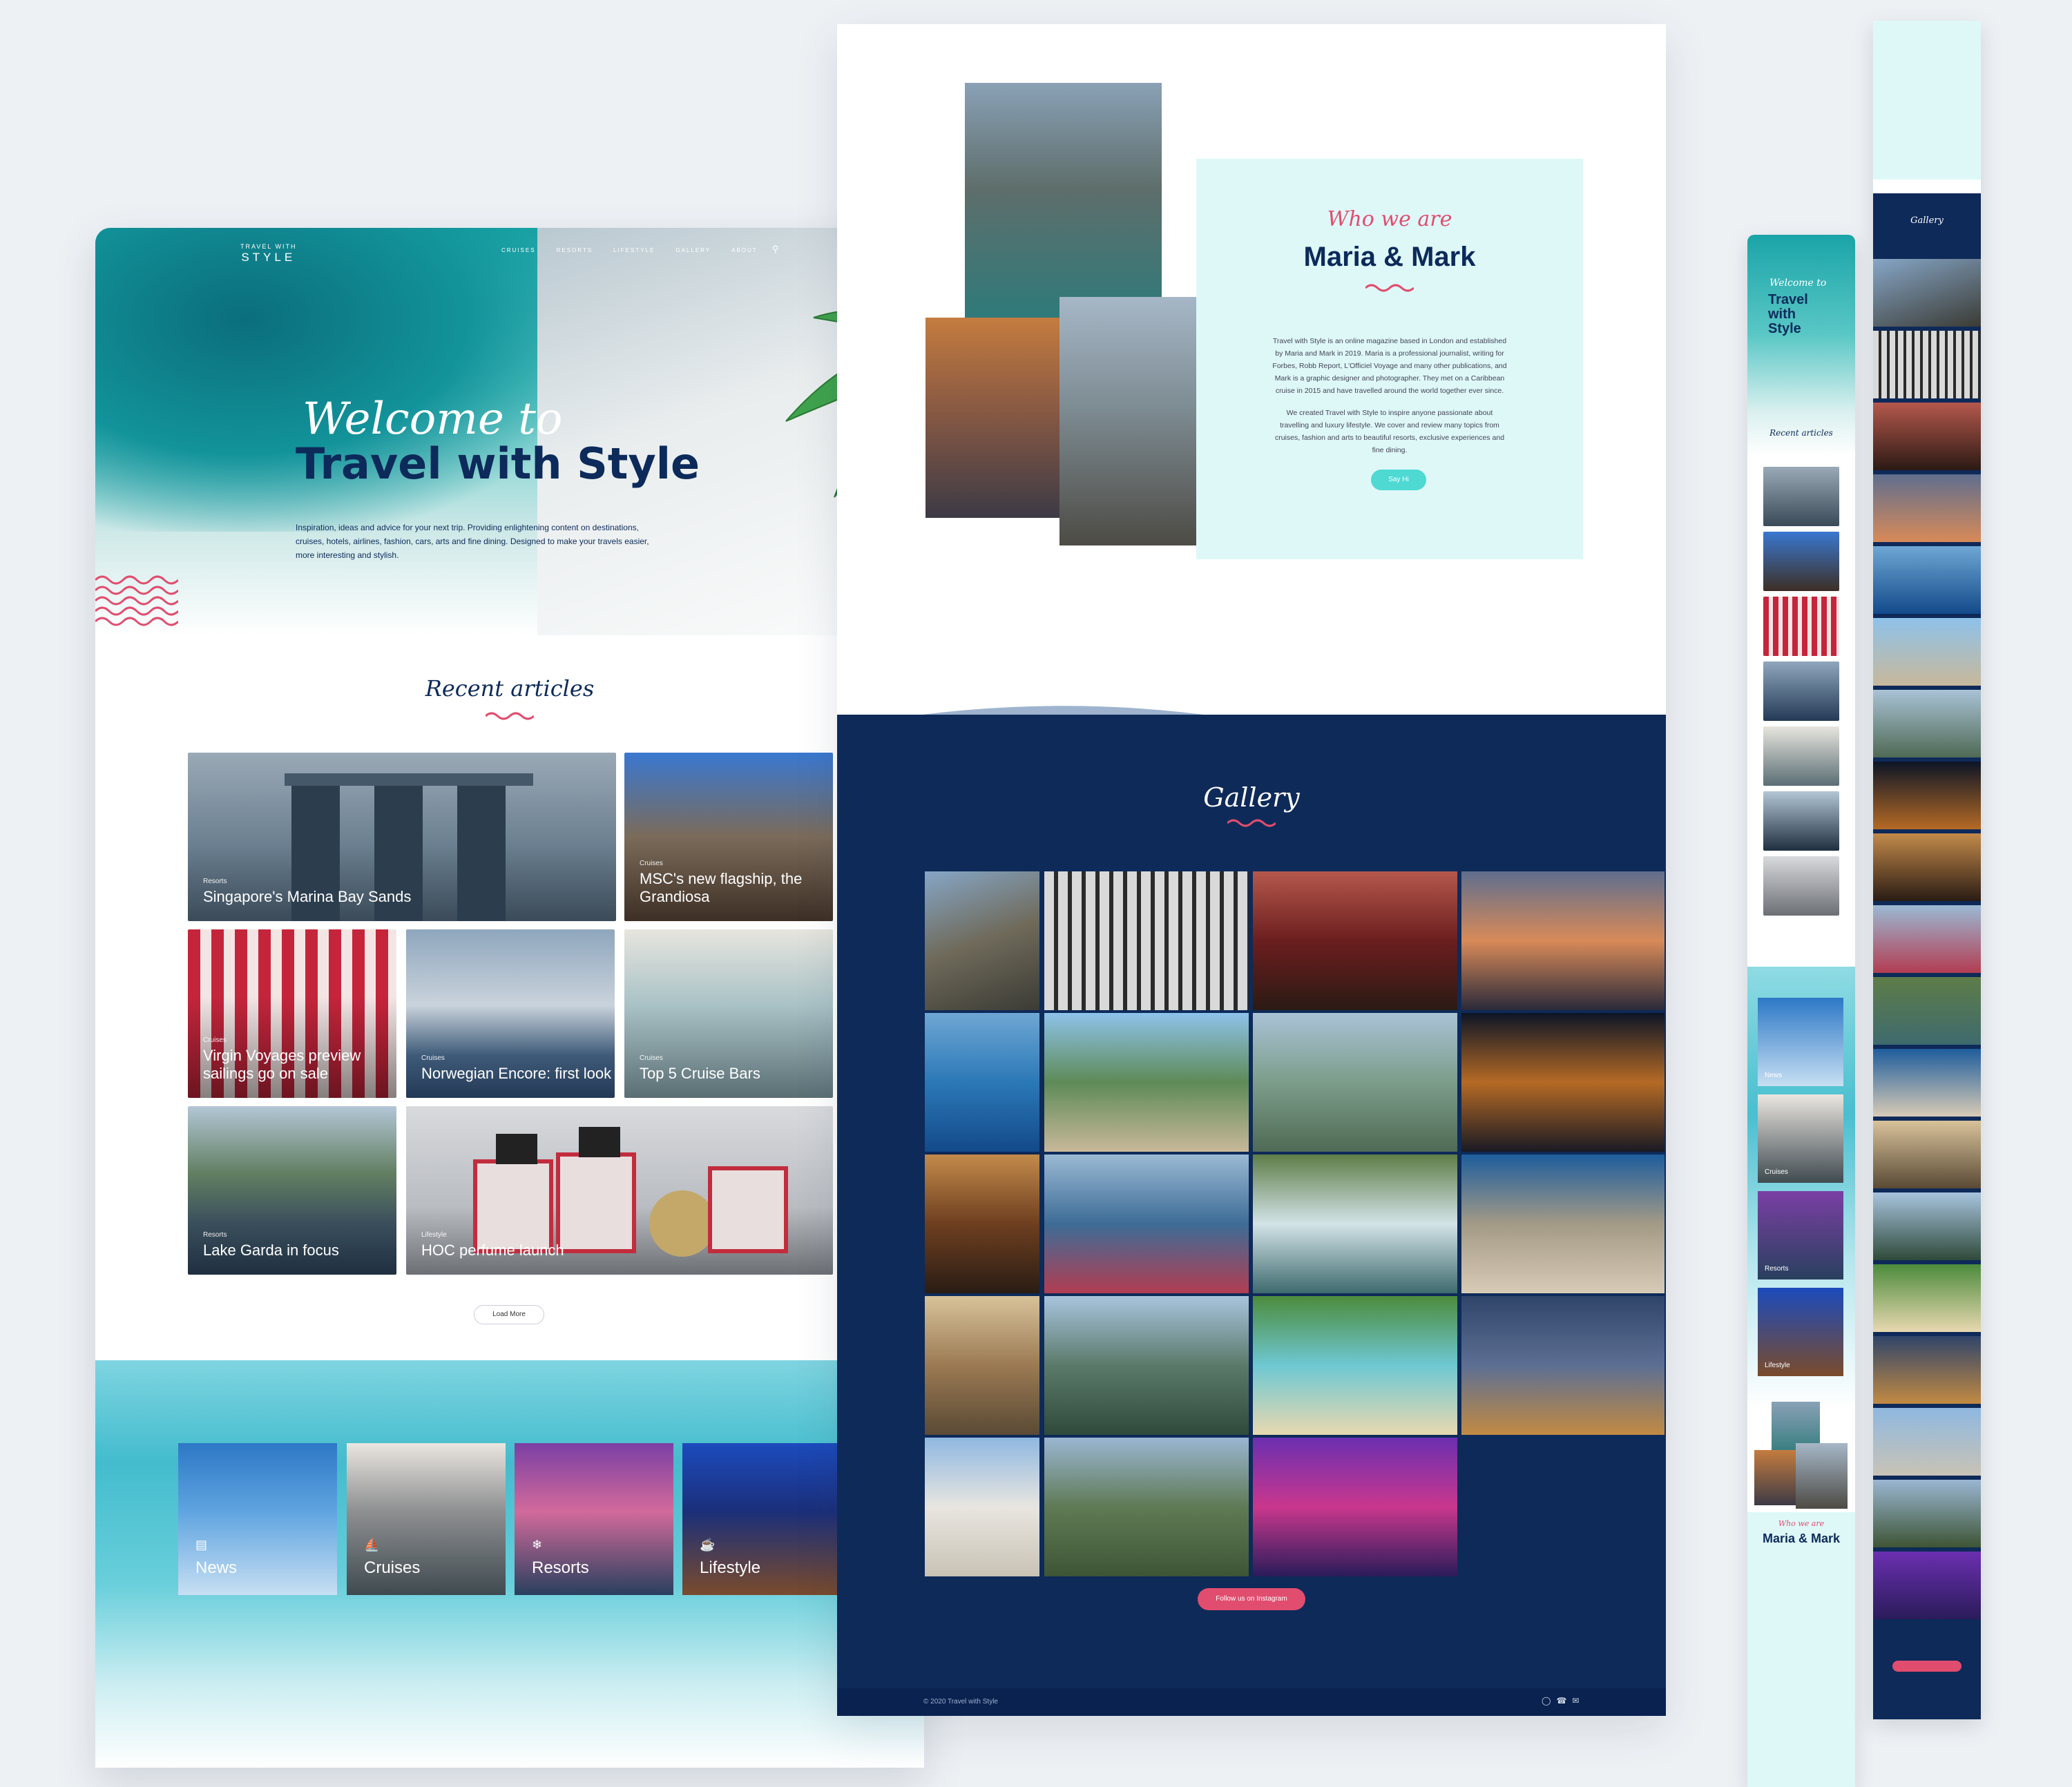 This screenshot has width=2072, height=1787. What do you see at coordinates (268, 247) in the screenshot?
I see `logo-top-text: TRAVEL WITH` at bounding box center [268, 247].